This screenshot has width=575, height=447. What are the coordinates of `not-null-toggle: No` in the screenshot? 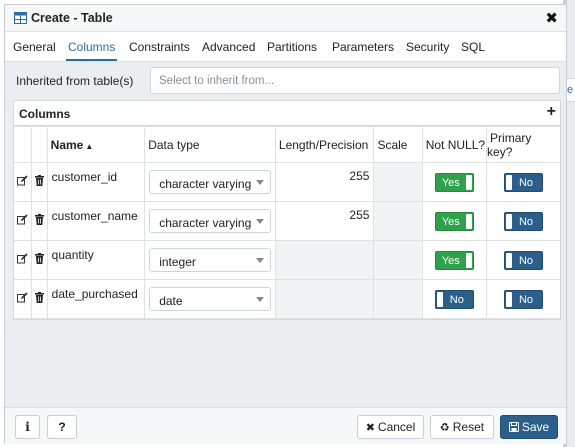 It's located at (454, 299).